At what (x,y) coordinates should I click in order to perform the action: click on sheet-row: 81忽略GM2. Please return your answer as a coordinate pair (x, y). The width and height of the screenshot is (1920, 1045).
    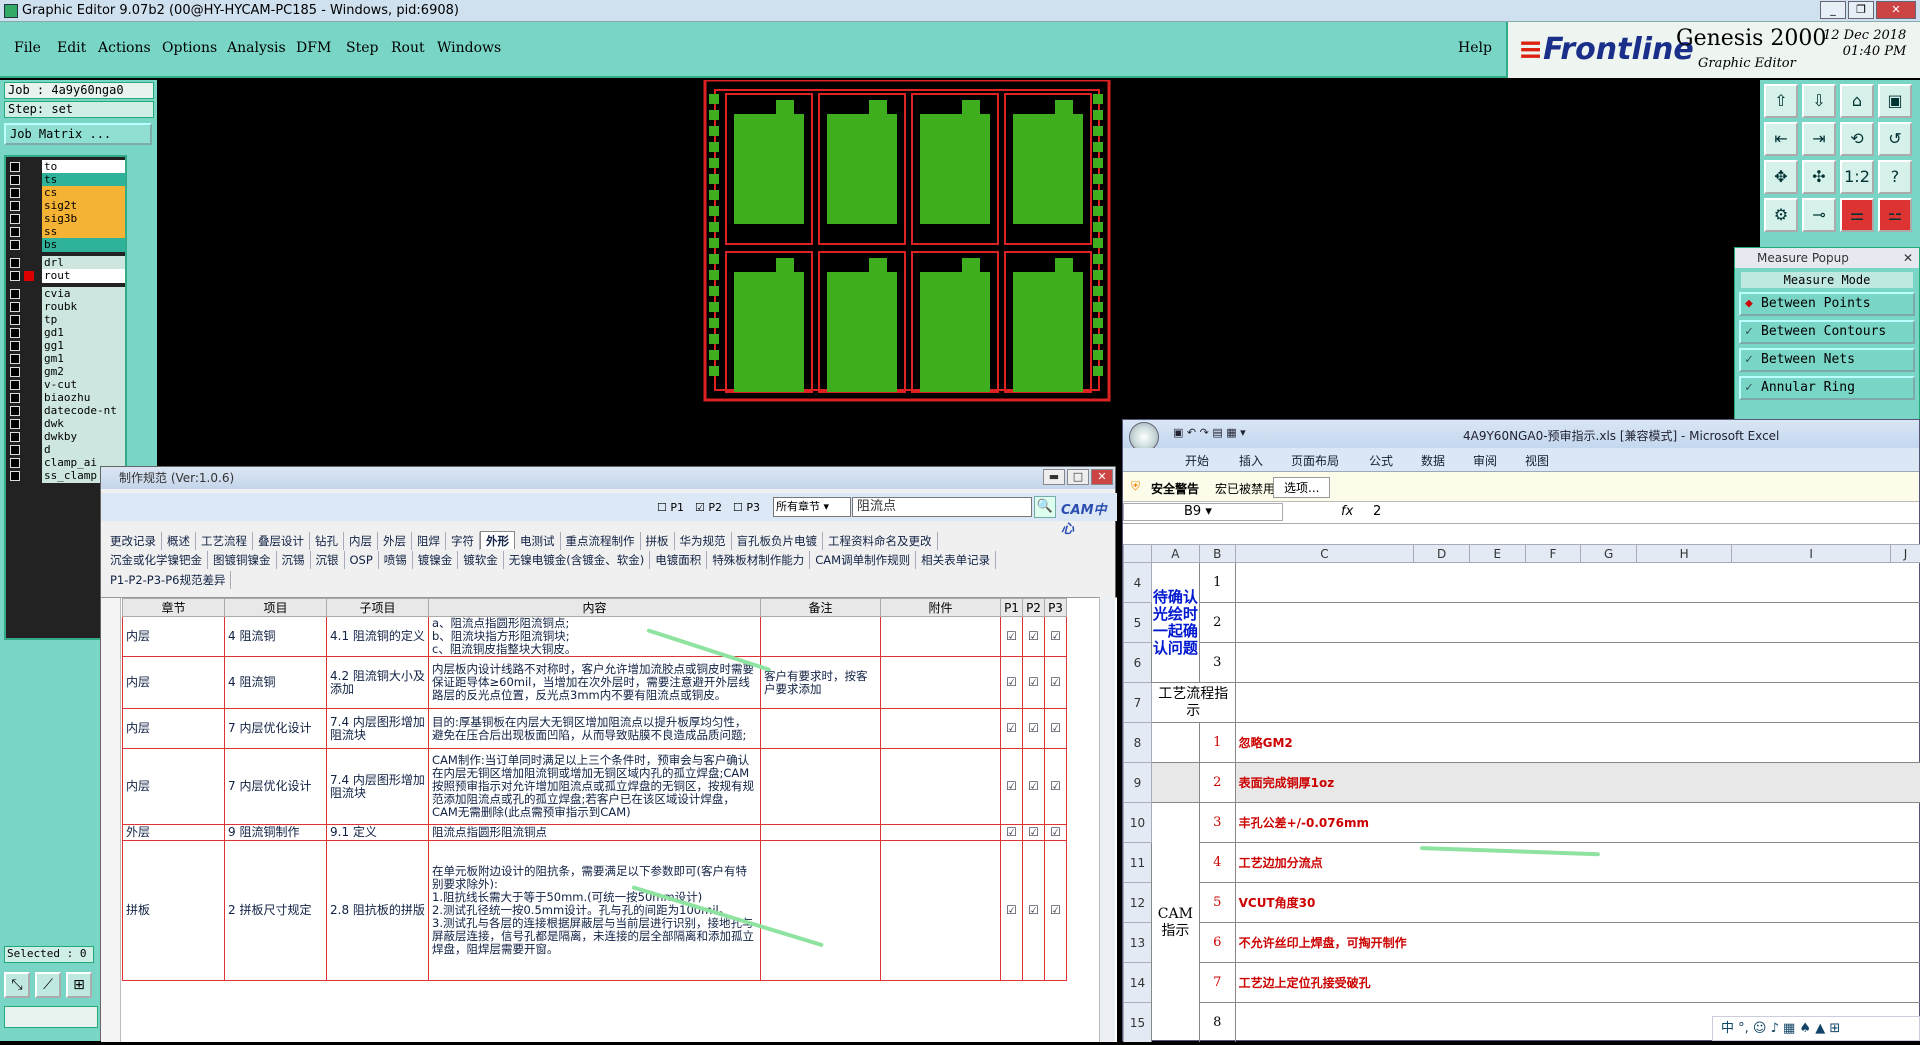
    Looking at the image, I should click on (1522, 743).